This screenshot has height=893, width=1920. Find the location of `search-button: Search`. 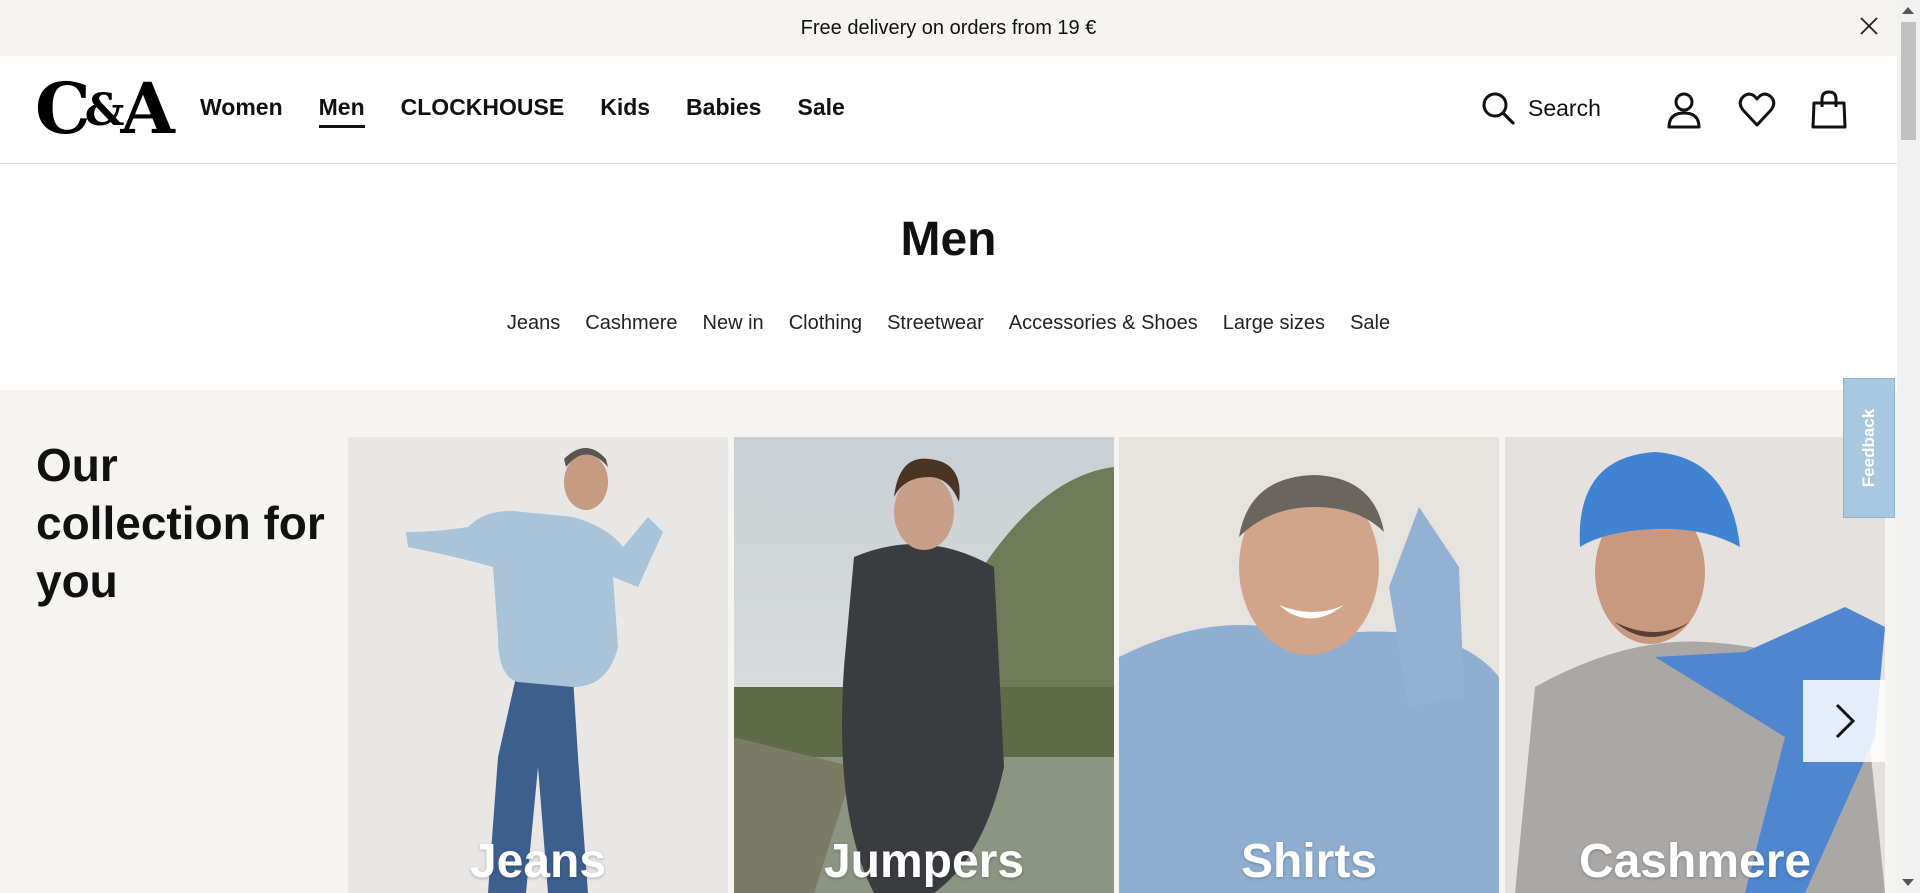

search-button: Search is located at coordinates (1540, 108).